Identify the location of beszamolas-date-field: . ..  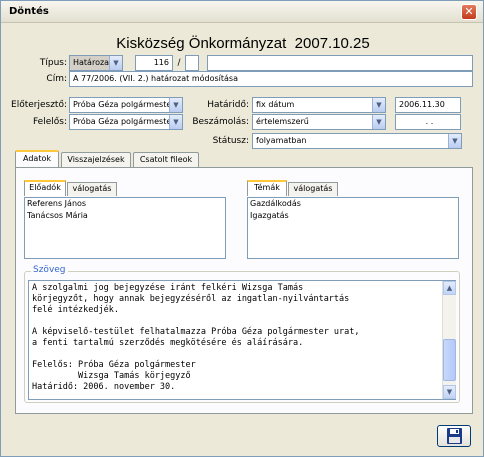
(428, 122).